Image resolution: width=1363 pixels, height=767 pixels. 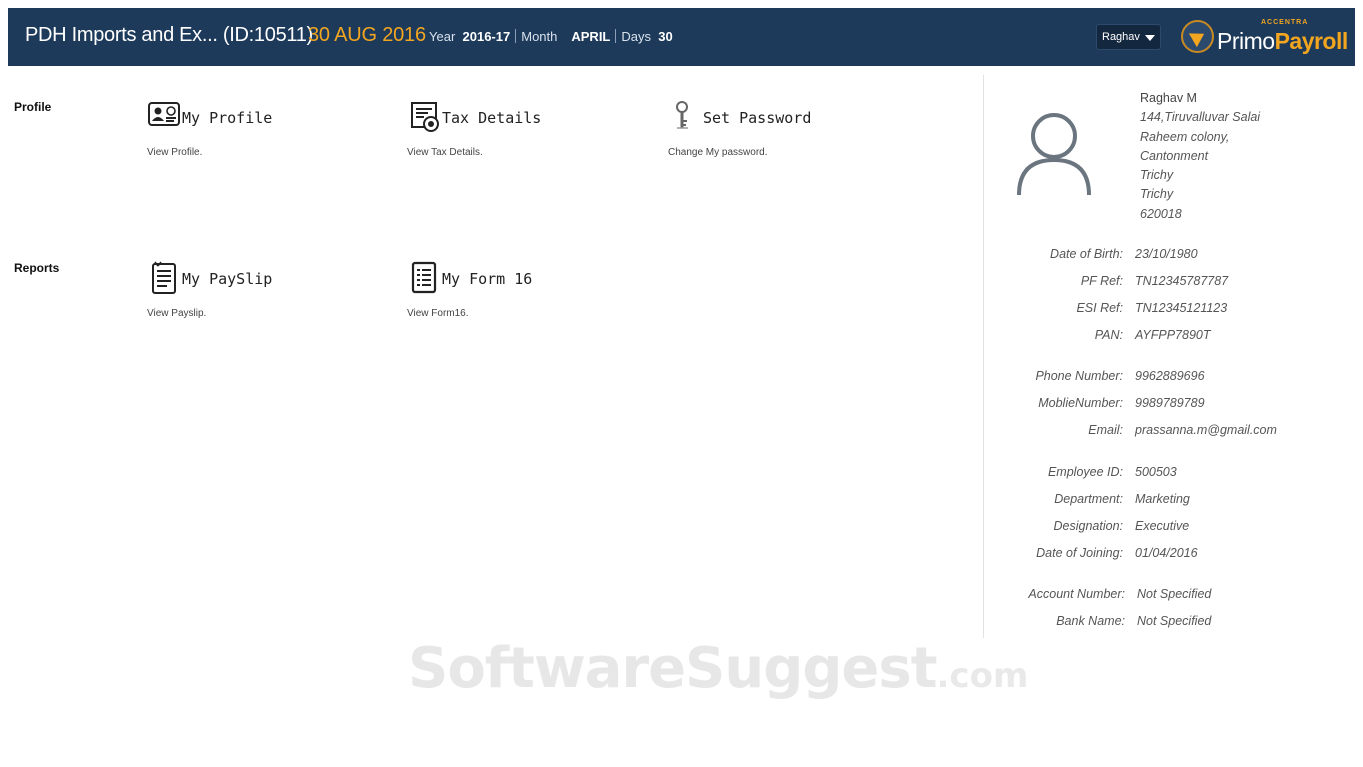 What do you see at coordinates (1101, 281) in the screenshot?
I see `info-label: PF Ref:` at bounding box center [1101, 281].